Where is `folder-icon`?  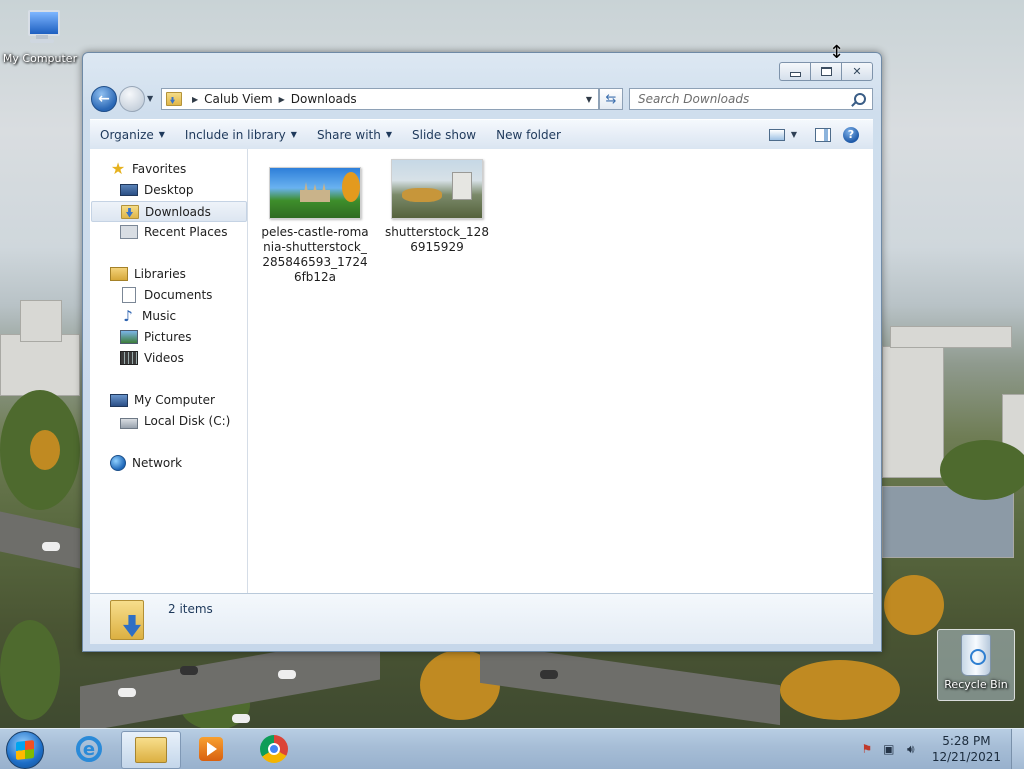 folder-icon is located at coordinates (151, 750).